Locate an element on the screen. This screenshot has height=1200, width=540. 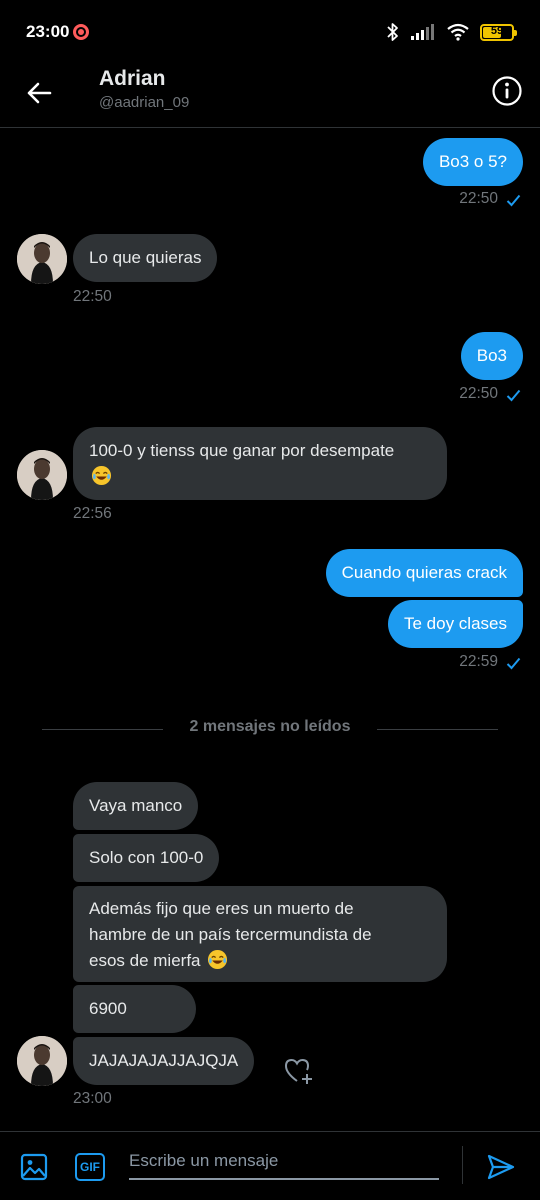
info-icon is located at coordinates (507, 91).